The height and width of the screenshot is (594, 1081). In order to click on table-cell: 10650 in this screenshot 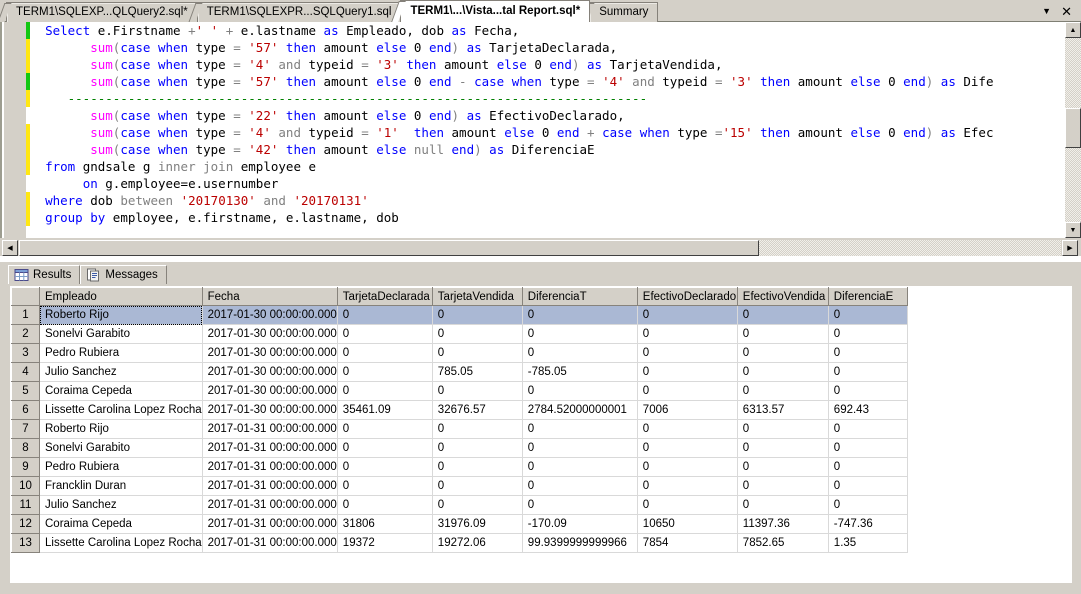, I will do `click(687, 524)`.